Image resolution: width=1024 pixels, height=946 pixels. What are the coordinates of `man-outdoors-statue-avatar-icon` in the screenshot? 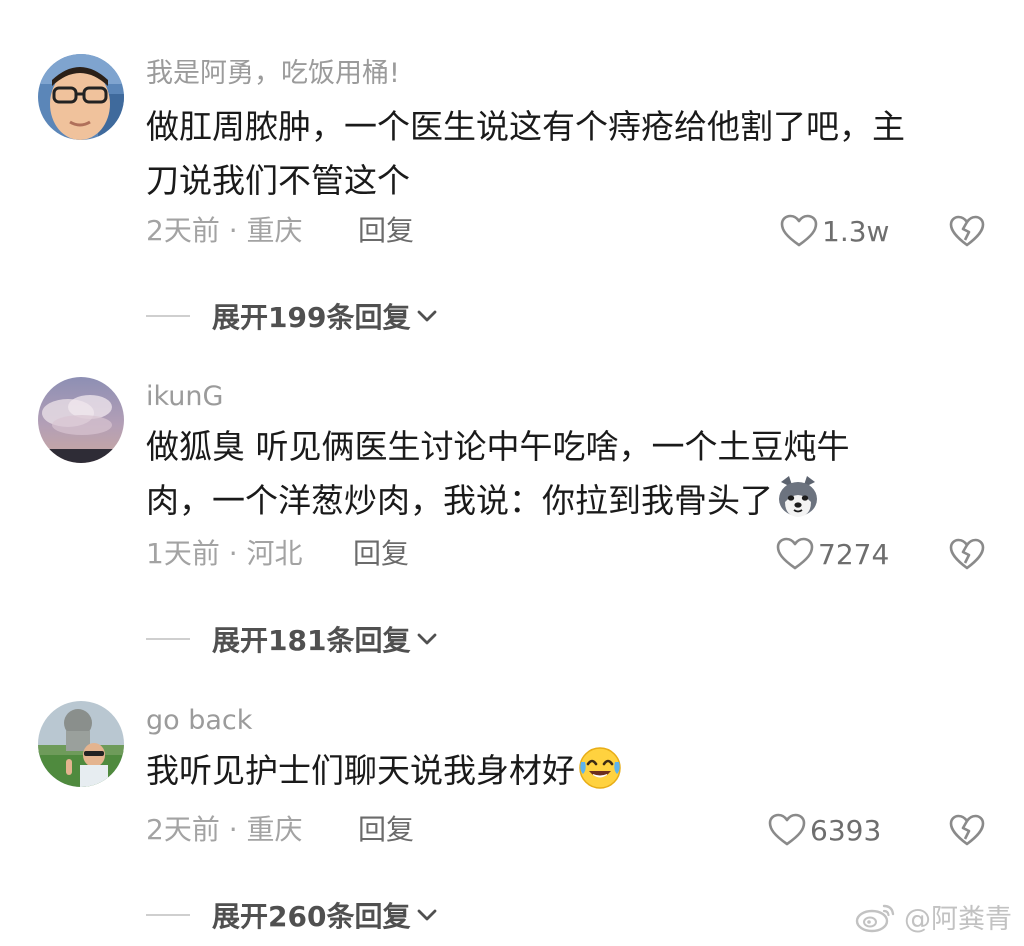 It's located at (81, 744).